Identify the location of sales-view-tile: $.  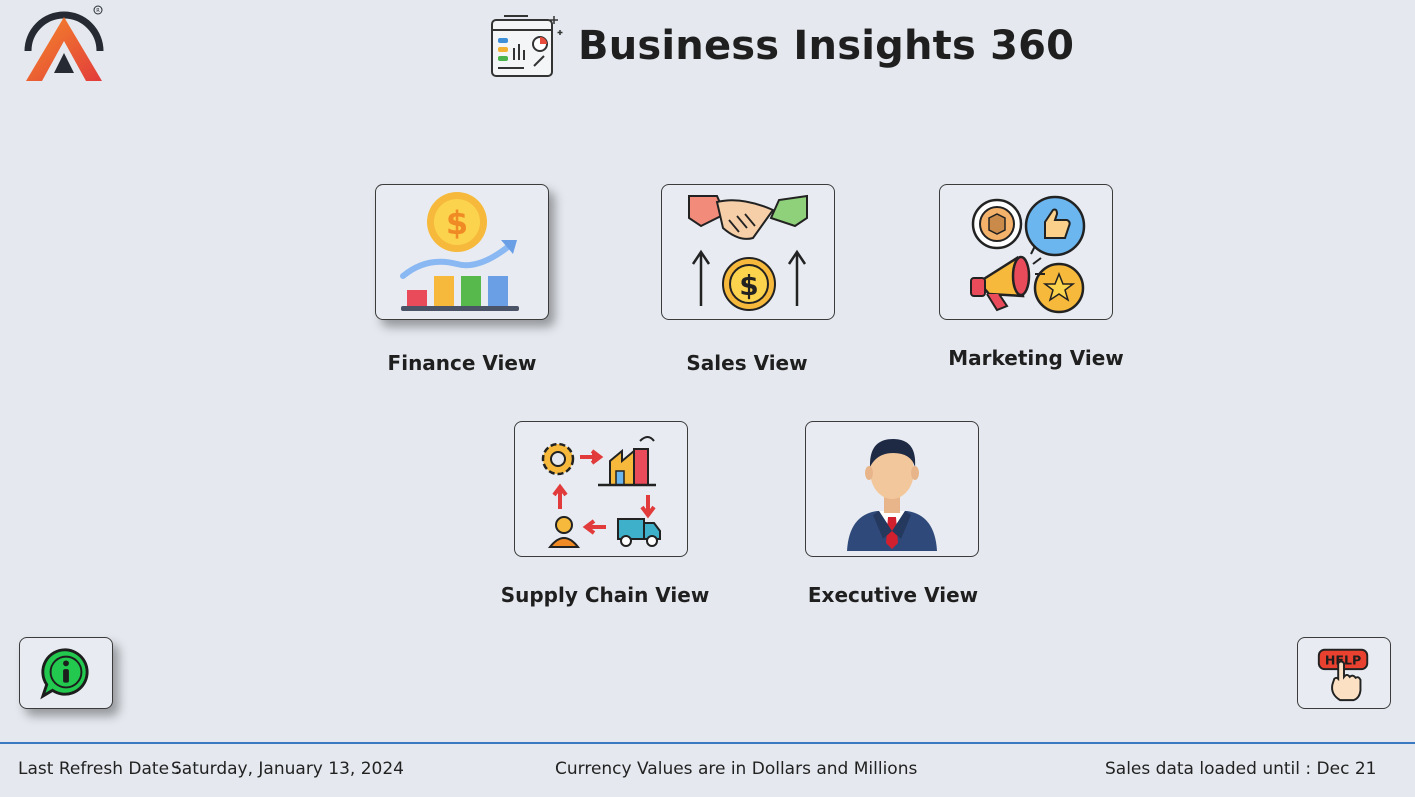
(748, 252).